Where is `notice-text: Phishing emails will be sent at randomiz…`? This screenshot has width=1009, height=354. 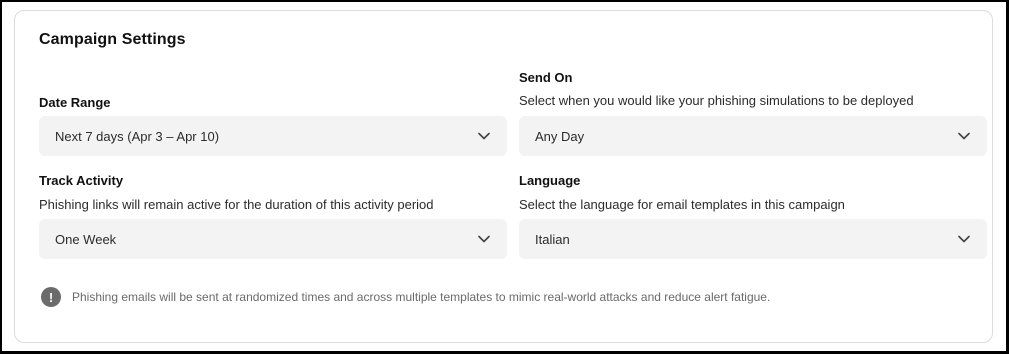
notice-text: Phishing emails will be sent at randomiz… is located at coordinates (421, 297).